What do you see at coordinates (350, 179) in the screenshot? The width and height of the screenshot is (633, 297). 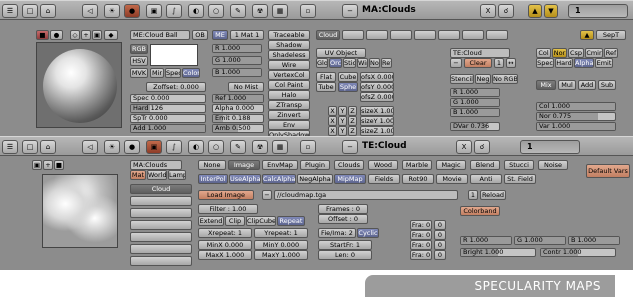 I see `mipmap-toggle: MipMap` at bounding box center [350, 179].